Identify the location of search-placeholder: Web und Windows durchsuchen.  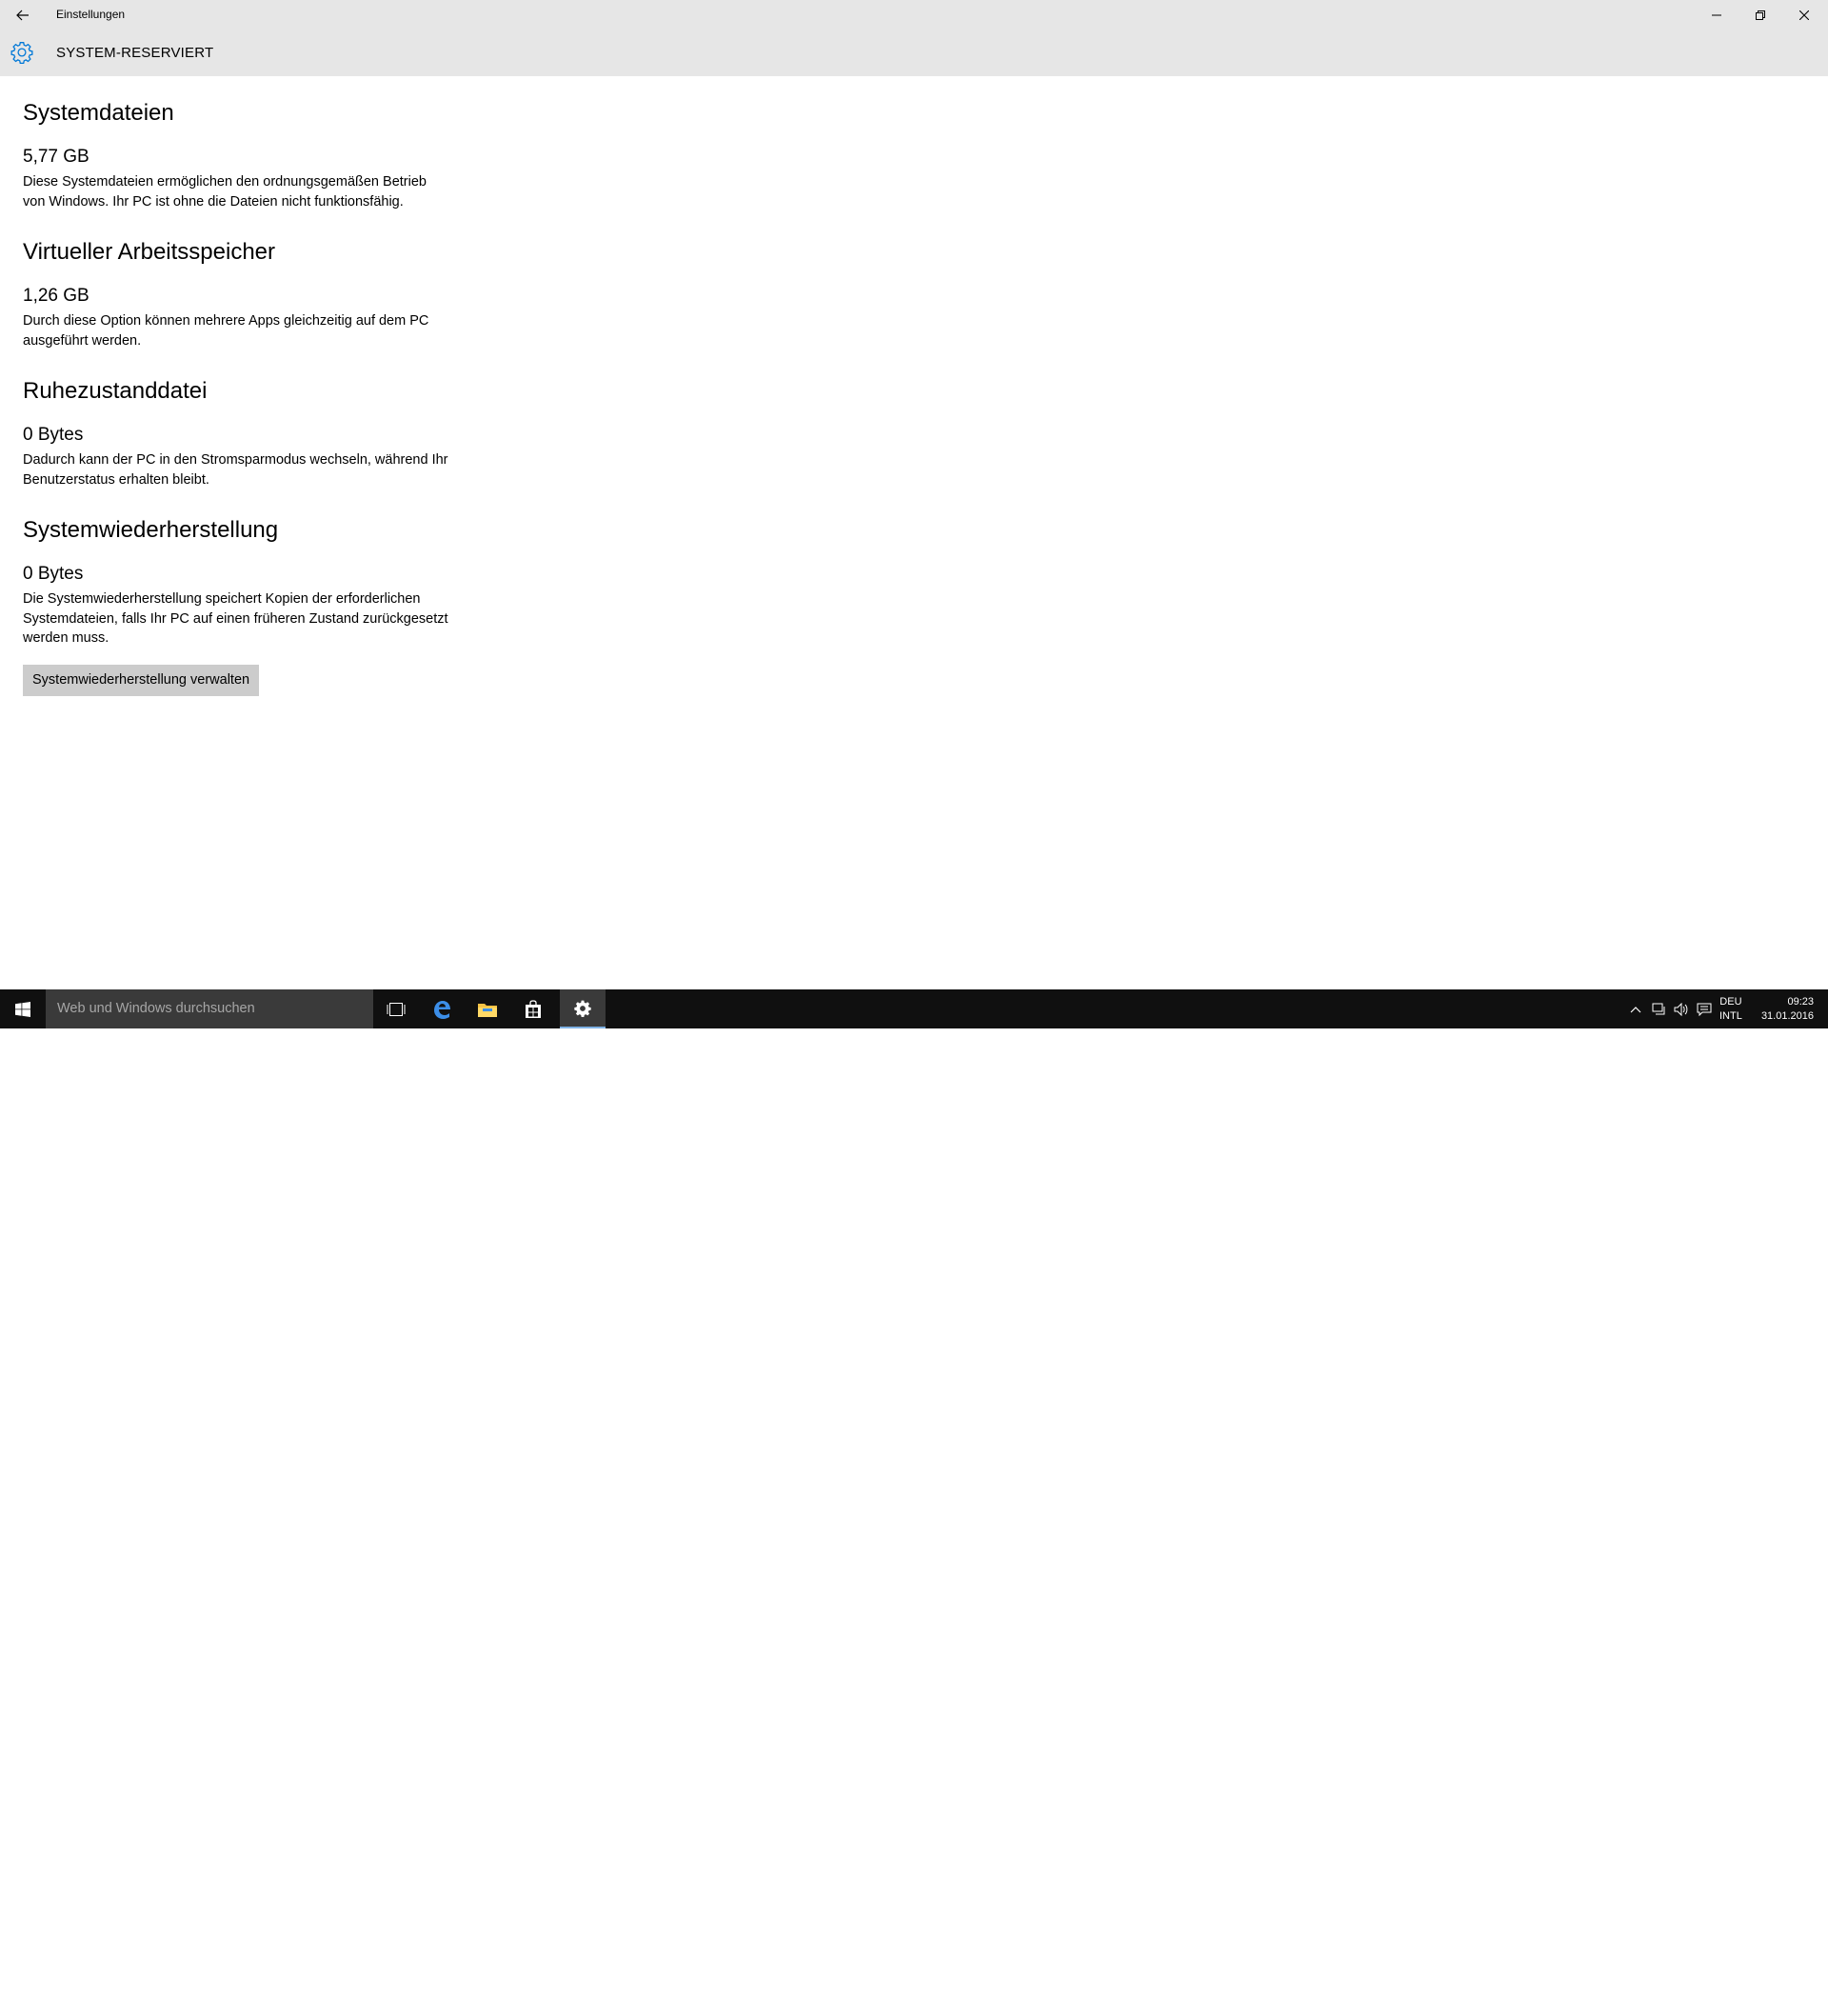
(156, 1008).